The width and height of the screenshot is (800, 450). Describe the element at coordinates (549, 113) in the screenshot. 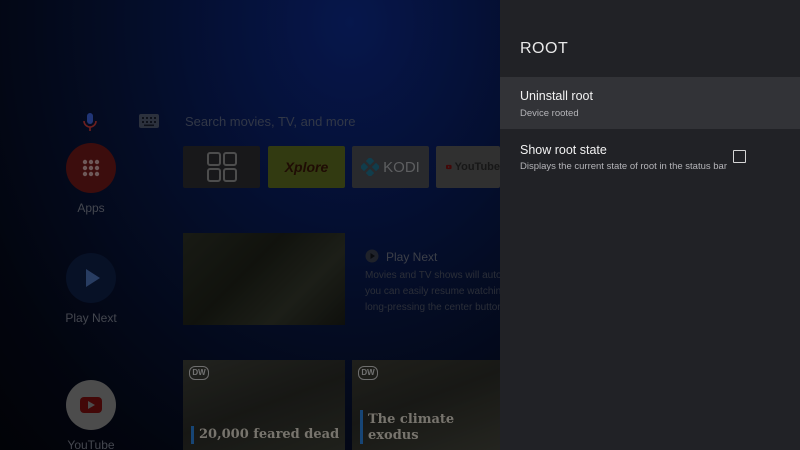

I see `uninstall-root-subtitle: Device rooted` at that location.